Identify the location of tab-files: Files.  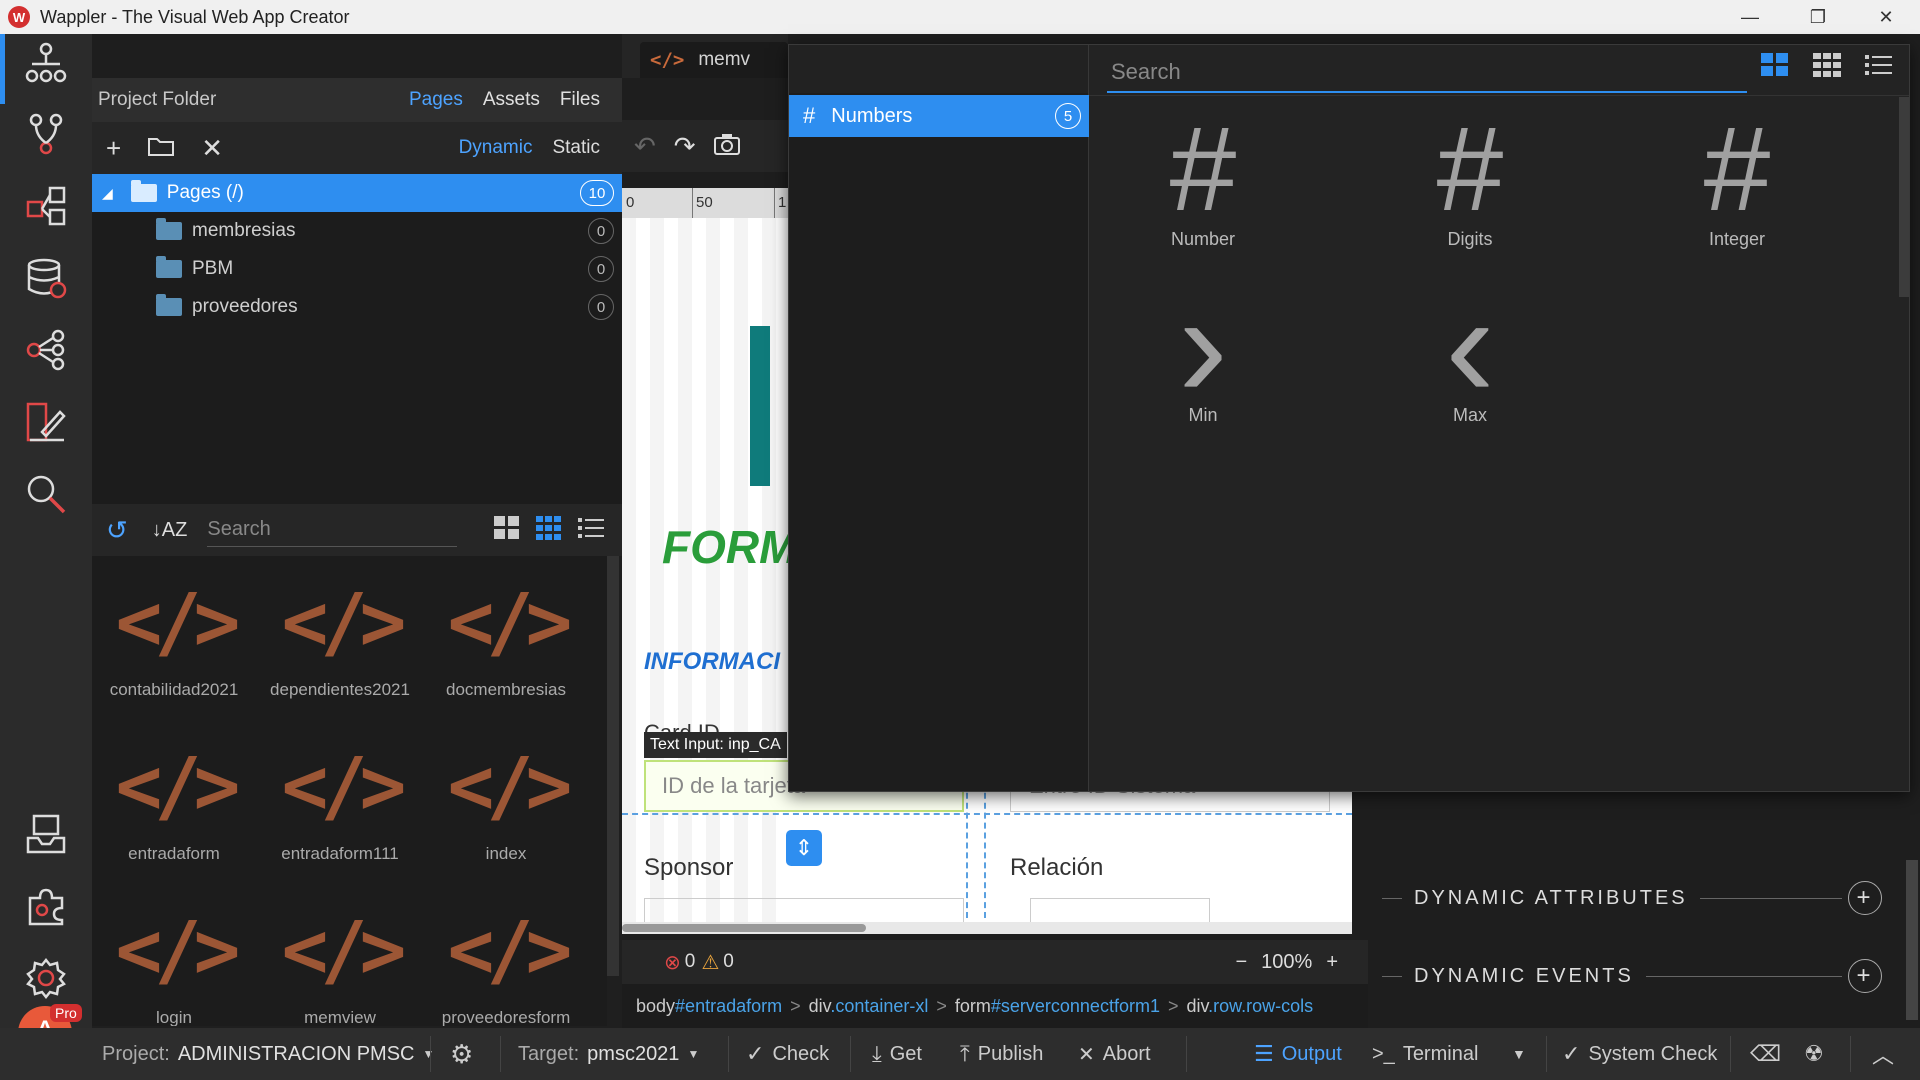
(580, 100).